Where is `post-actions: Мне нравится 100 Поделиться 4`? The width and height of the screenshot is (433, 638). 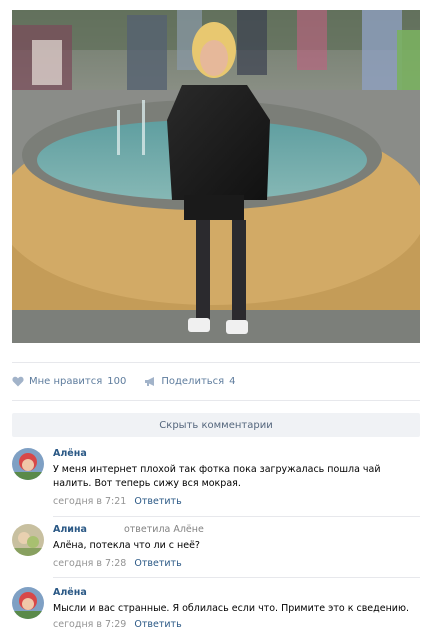
post-actions: Мне нравится 100 Поделиться 4 is located at coordinates (133, 381).